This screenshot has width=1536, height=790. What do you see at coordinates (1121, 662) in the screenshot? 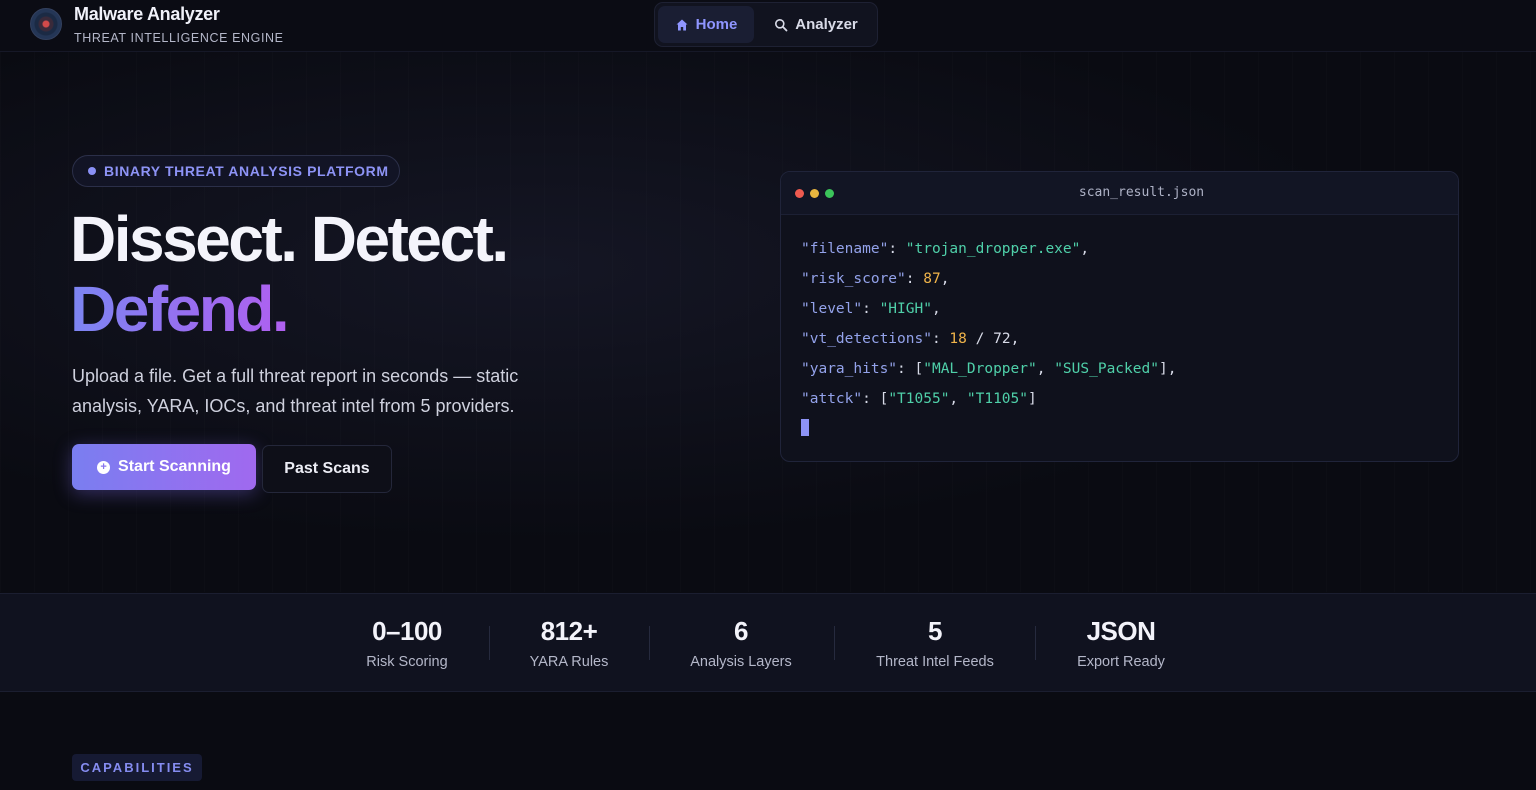
I see `stat-label: Export Ready` at bounding box center [1121, 662].